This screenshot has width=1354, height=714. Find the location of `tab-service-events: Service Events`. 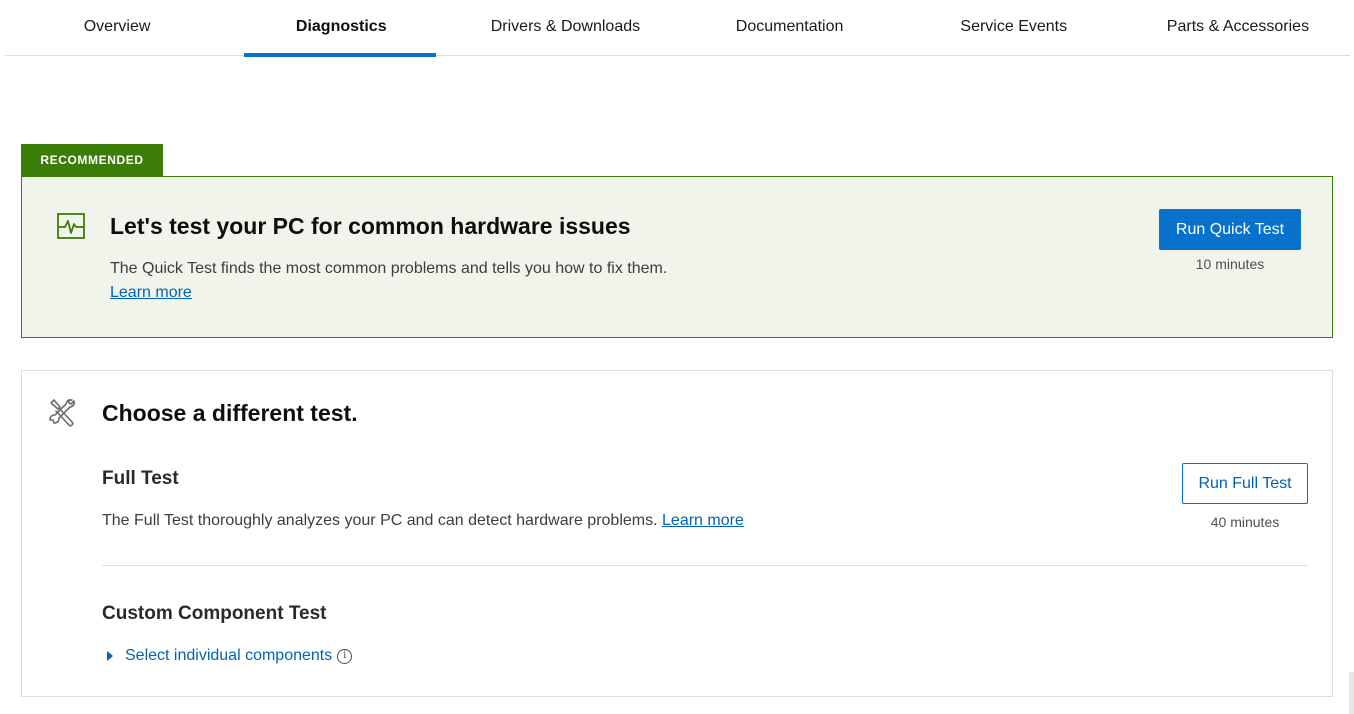

tab-service-events: Service Events is located at coordinates (1014, 28).